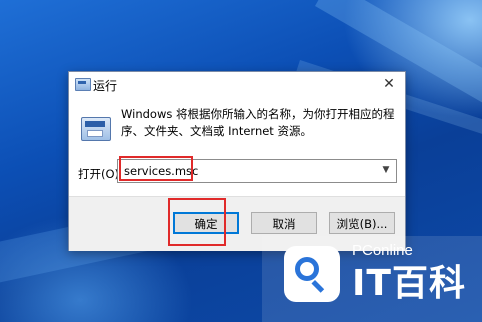 The image size is (482, 322). I want to click on input-highlight-box, so click(156, 168).